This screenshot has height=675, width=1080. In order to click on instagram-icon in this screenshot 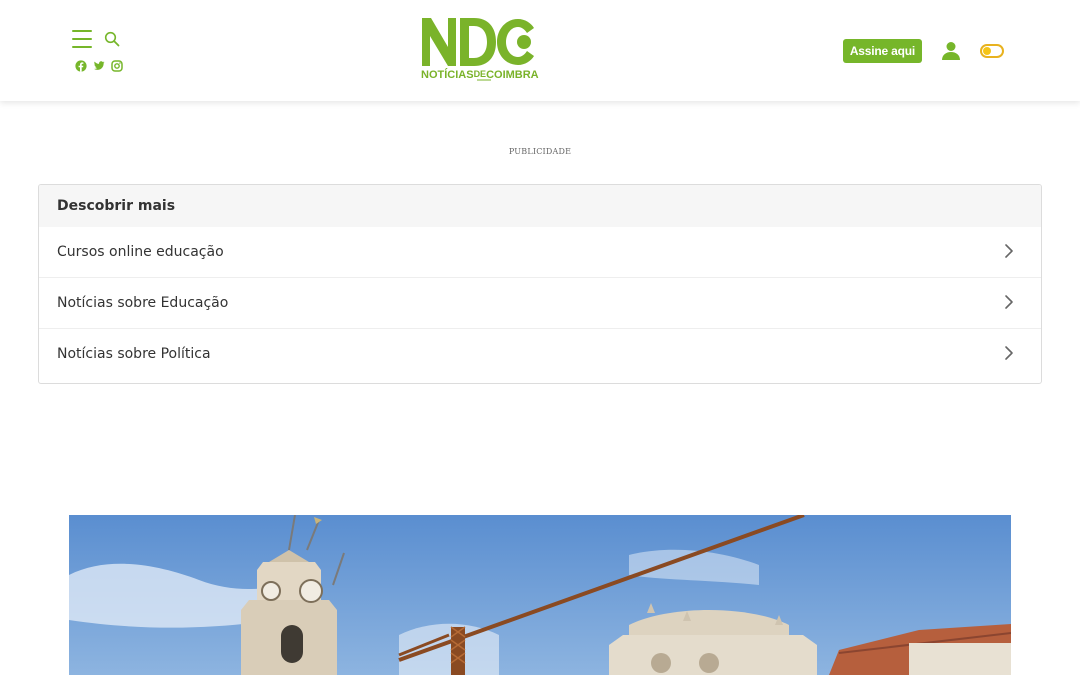, I will do `click(117, 66)`.